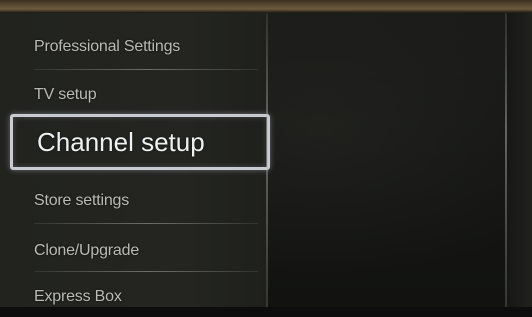 Image resolution: width=532 pixels, height=317 pixels. Describe the element at coordinates (140, 95) in the screenshot. I see `menu-item-tv-setup: TV setup` at that location.